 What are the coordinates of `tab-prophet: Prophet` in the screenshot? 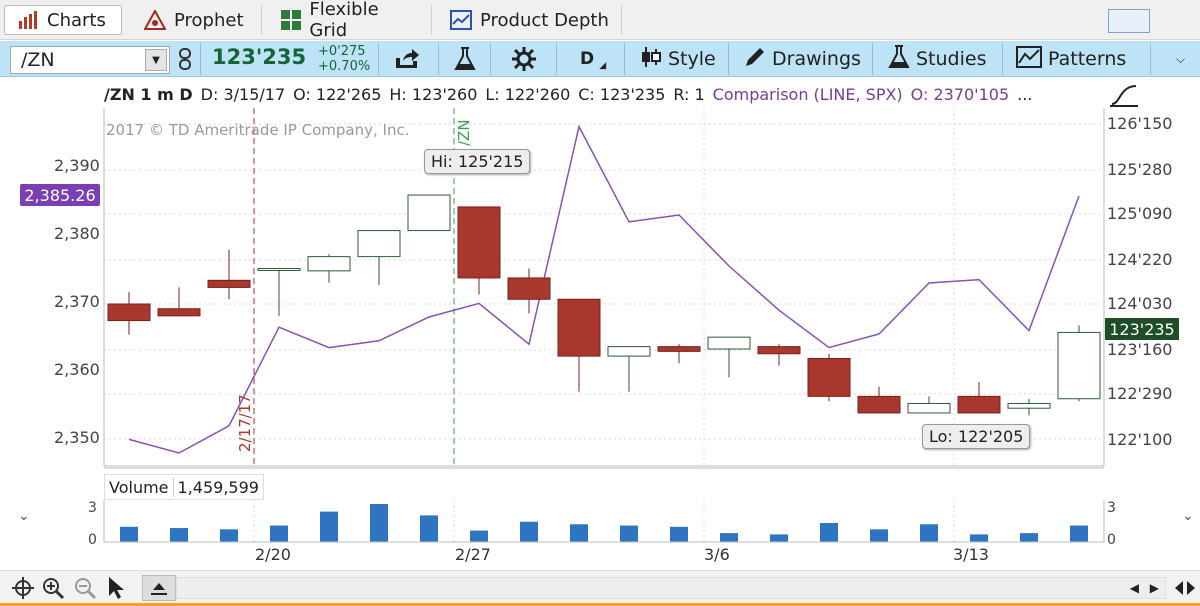 It's located at (197, 20).